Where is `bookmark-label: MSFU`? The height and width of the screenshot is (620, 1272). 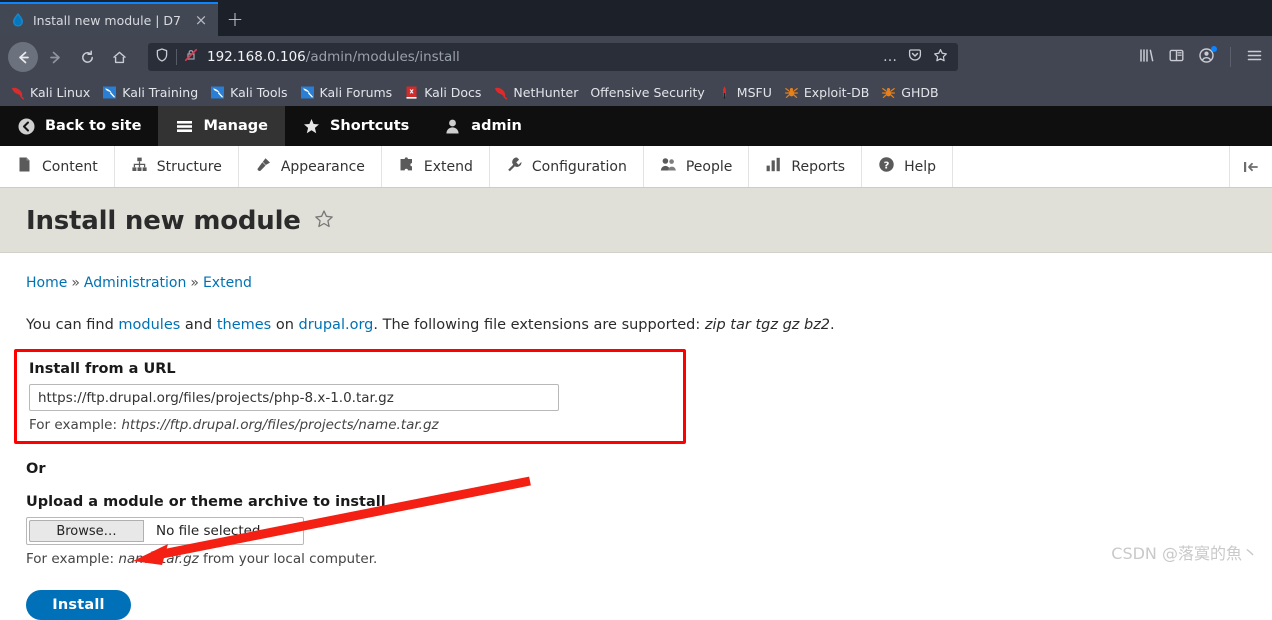
bookmark-label: MSFU is located at coordinates (754, 92).